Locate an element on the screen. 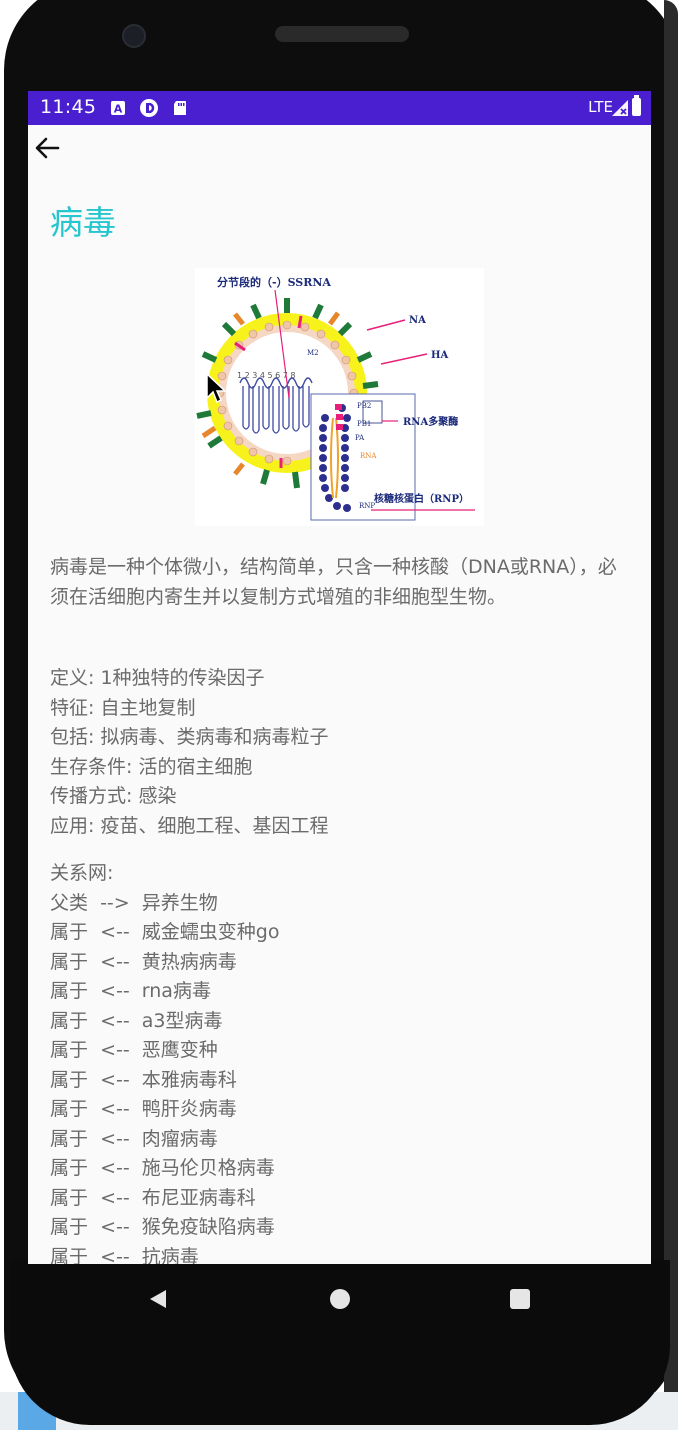 The width and height of the screenshot is (678, 1430). label-pb2: PB2 is located at coordinates (364, 406).